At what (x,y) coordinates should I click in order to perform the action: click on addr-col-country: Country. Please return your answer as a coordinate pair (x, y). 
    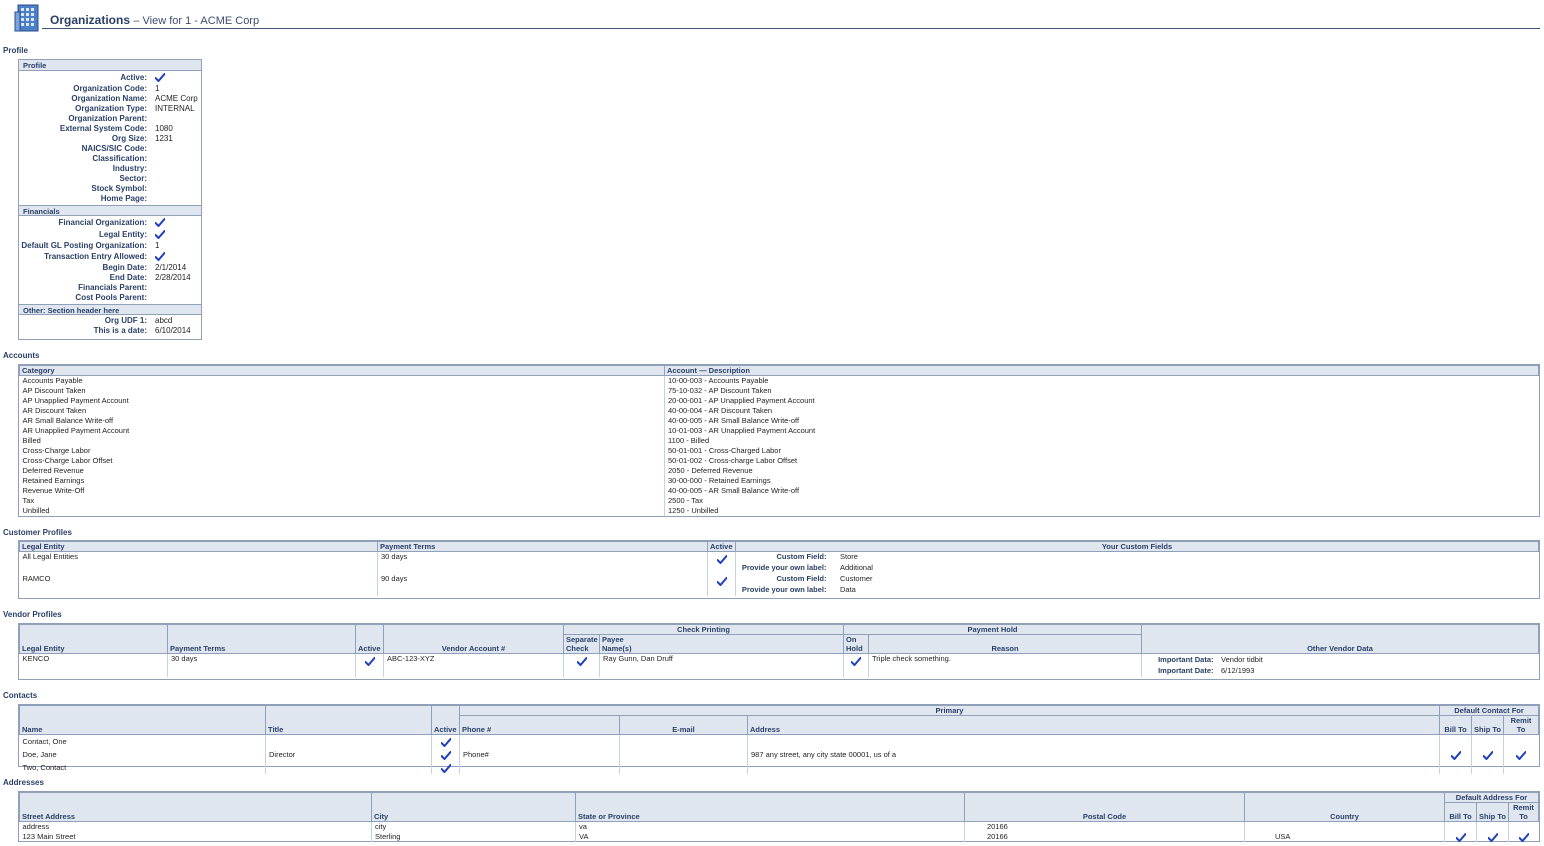
    Looking at the image, I should click on (1344, 807).